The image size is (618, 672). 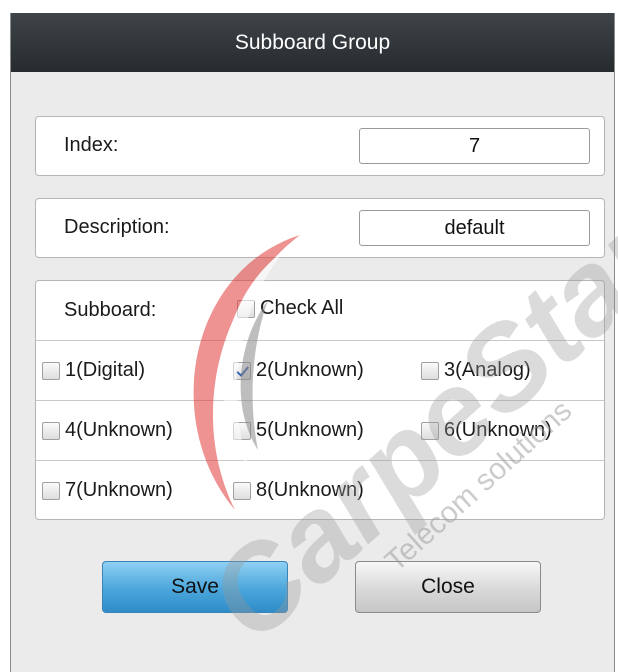 I want to click on dialog-titlebar: Subboard Group, so click(x=312, y=42).